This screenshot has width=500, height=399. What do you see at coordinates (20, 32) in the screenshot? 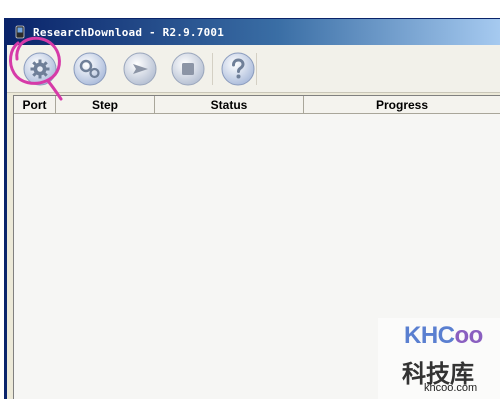
I see `phone-icon` at bounding box center [20, 32].